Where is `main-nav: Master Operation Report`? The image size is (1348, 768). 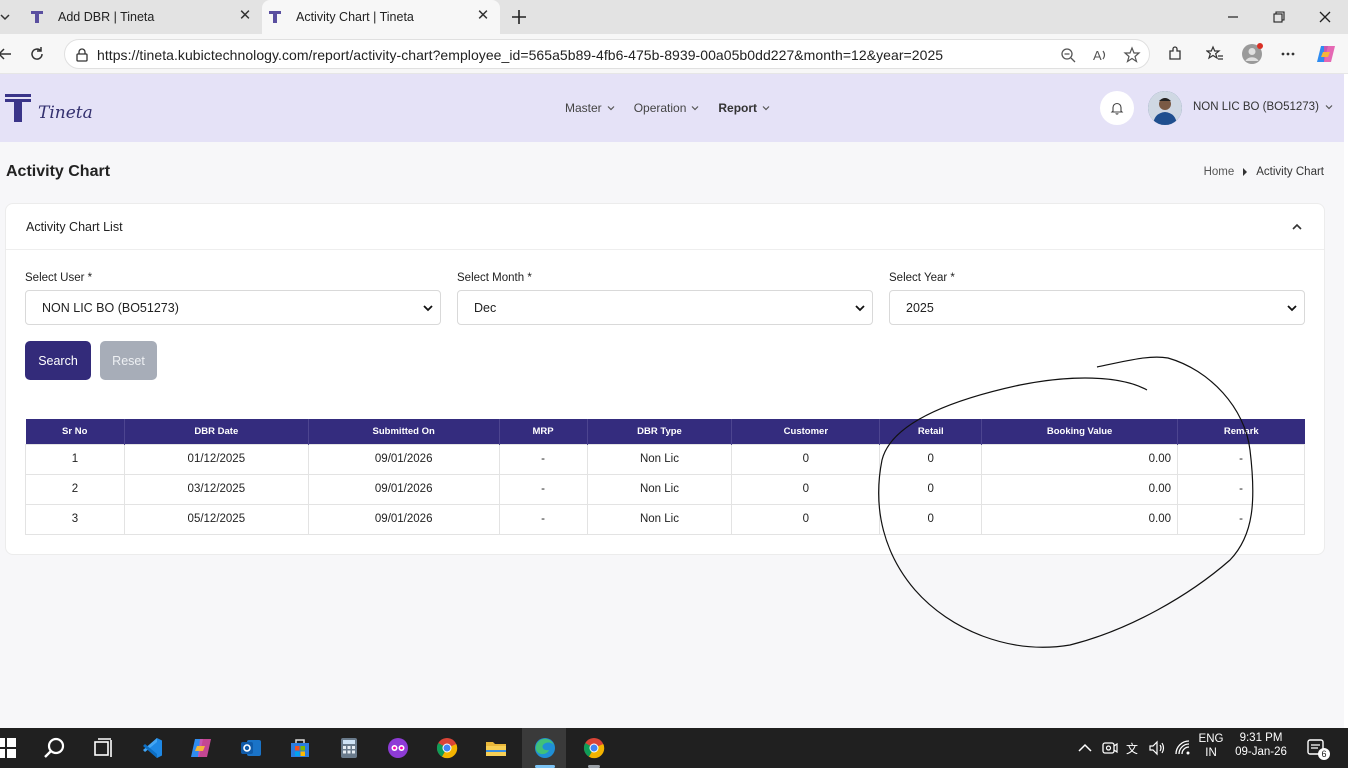 main-nav: Master Operation Report is located at coordinates (668, 108).